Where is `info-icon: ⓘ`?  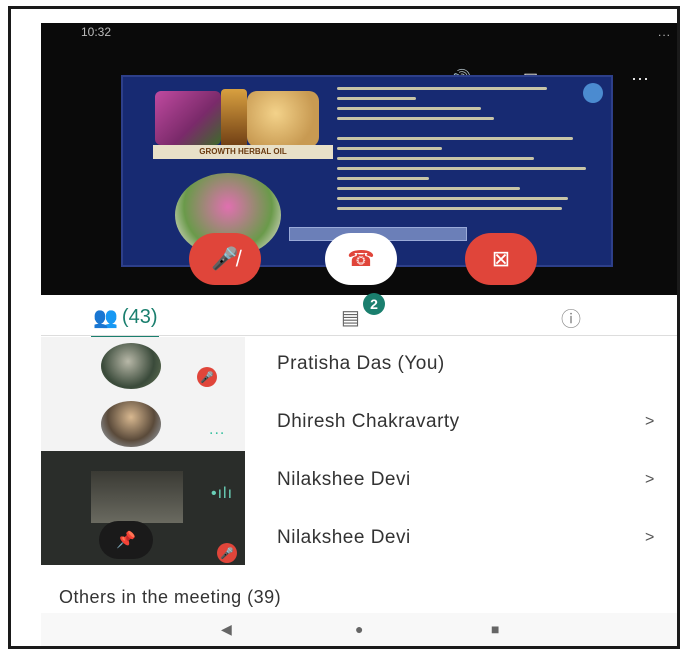
info-icon: ⓘ is located at coordinates (571, 319).